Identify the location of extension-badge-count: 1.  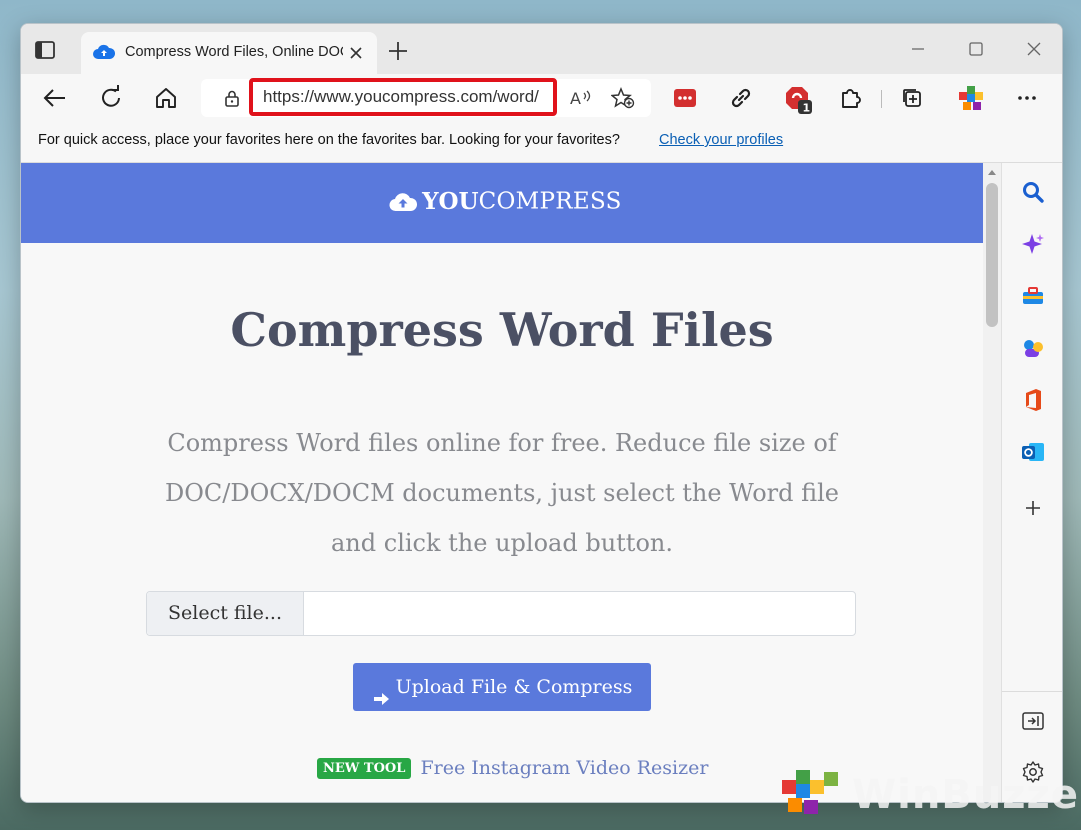
(807, 108).